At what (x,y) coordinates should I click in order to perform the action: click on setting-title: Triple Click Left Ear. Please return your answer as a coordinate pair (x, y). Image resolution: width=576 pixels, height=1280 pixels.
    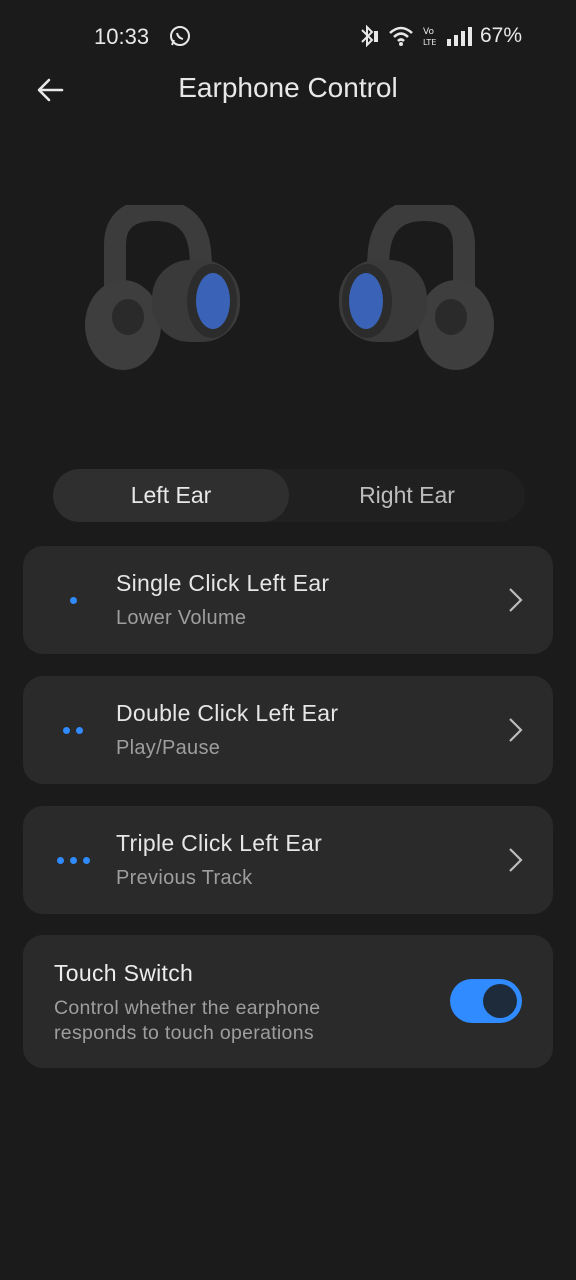
    Looking at the image, I should click on (219, 843).